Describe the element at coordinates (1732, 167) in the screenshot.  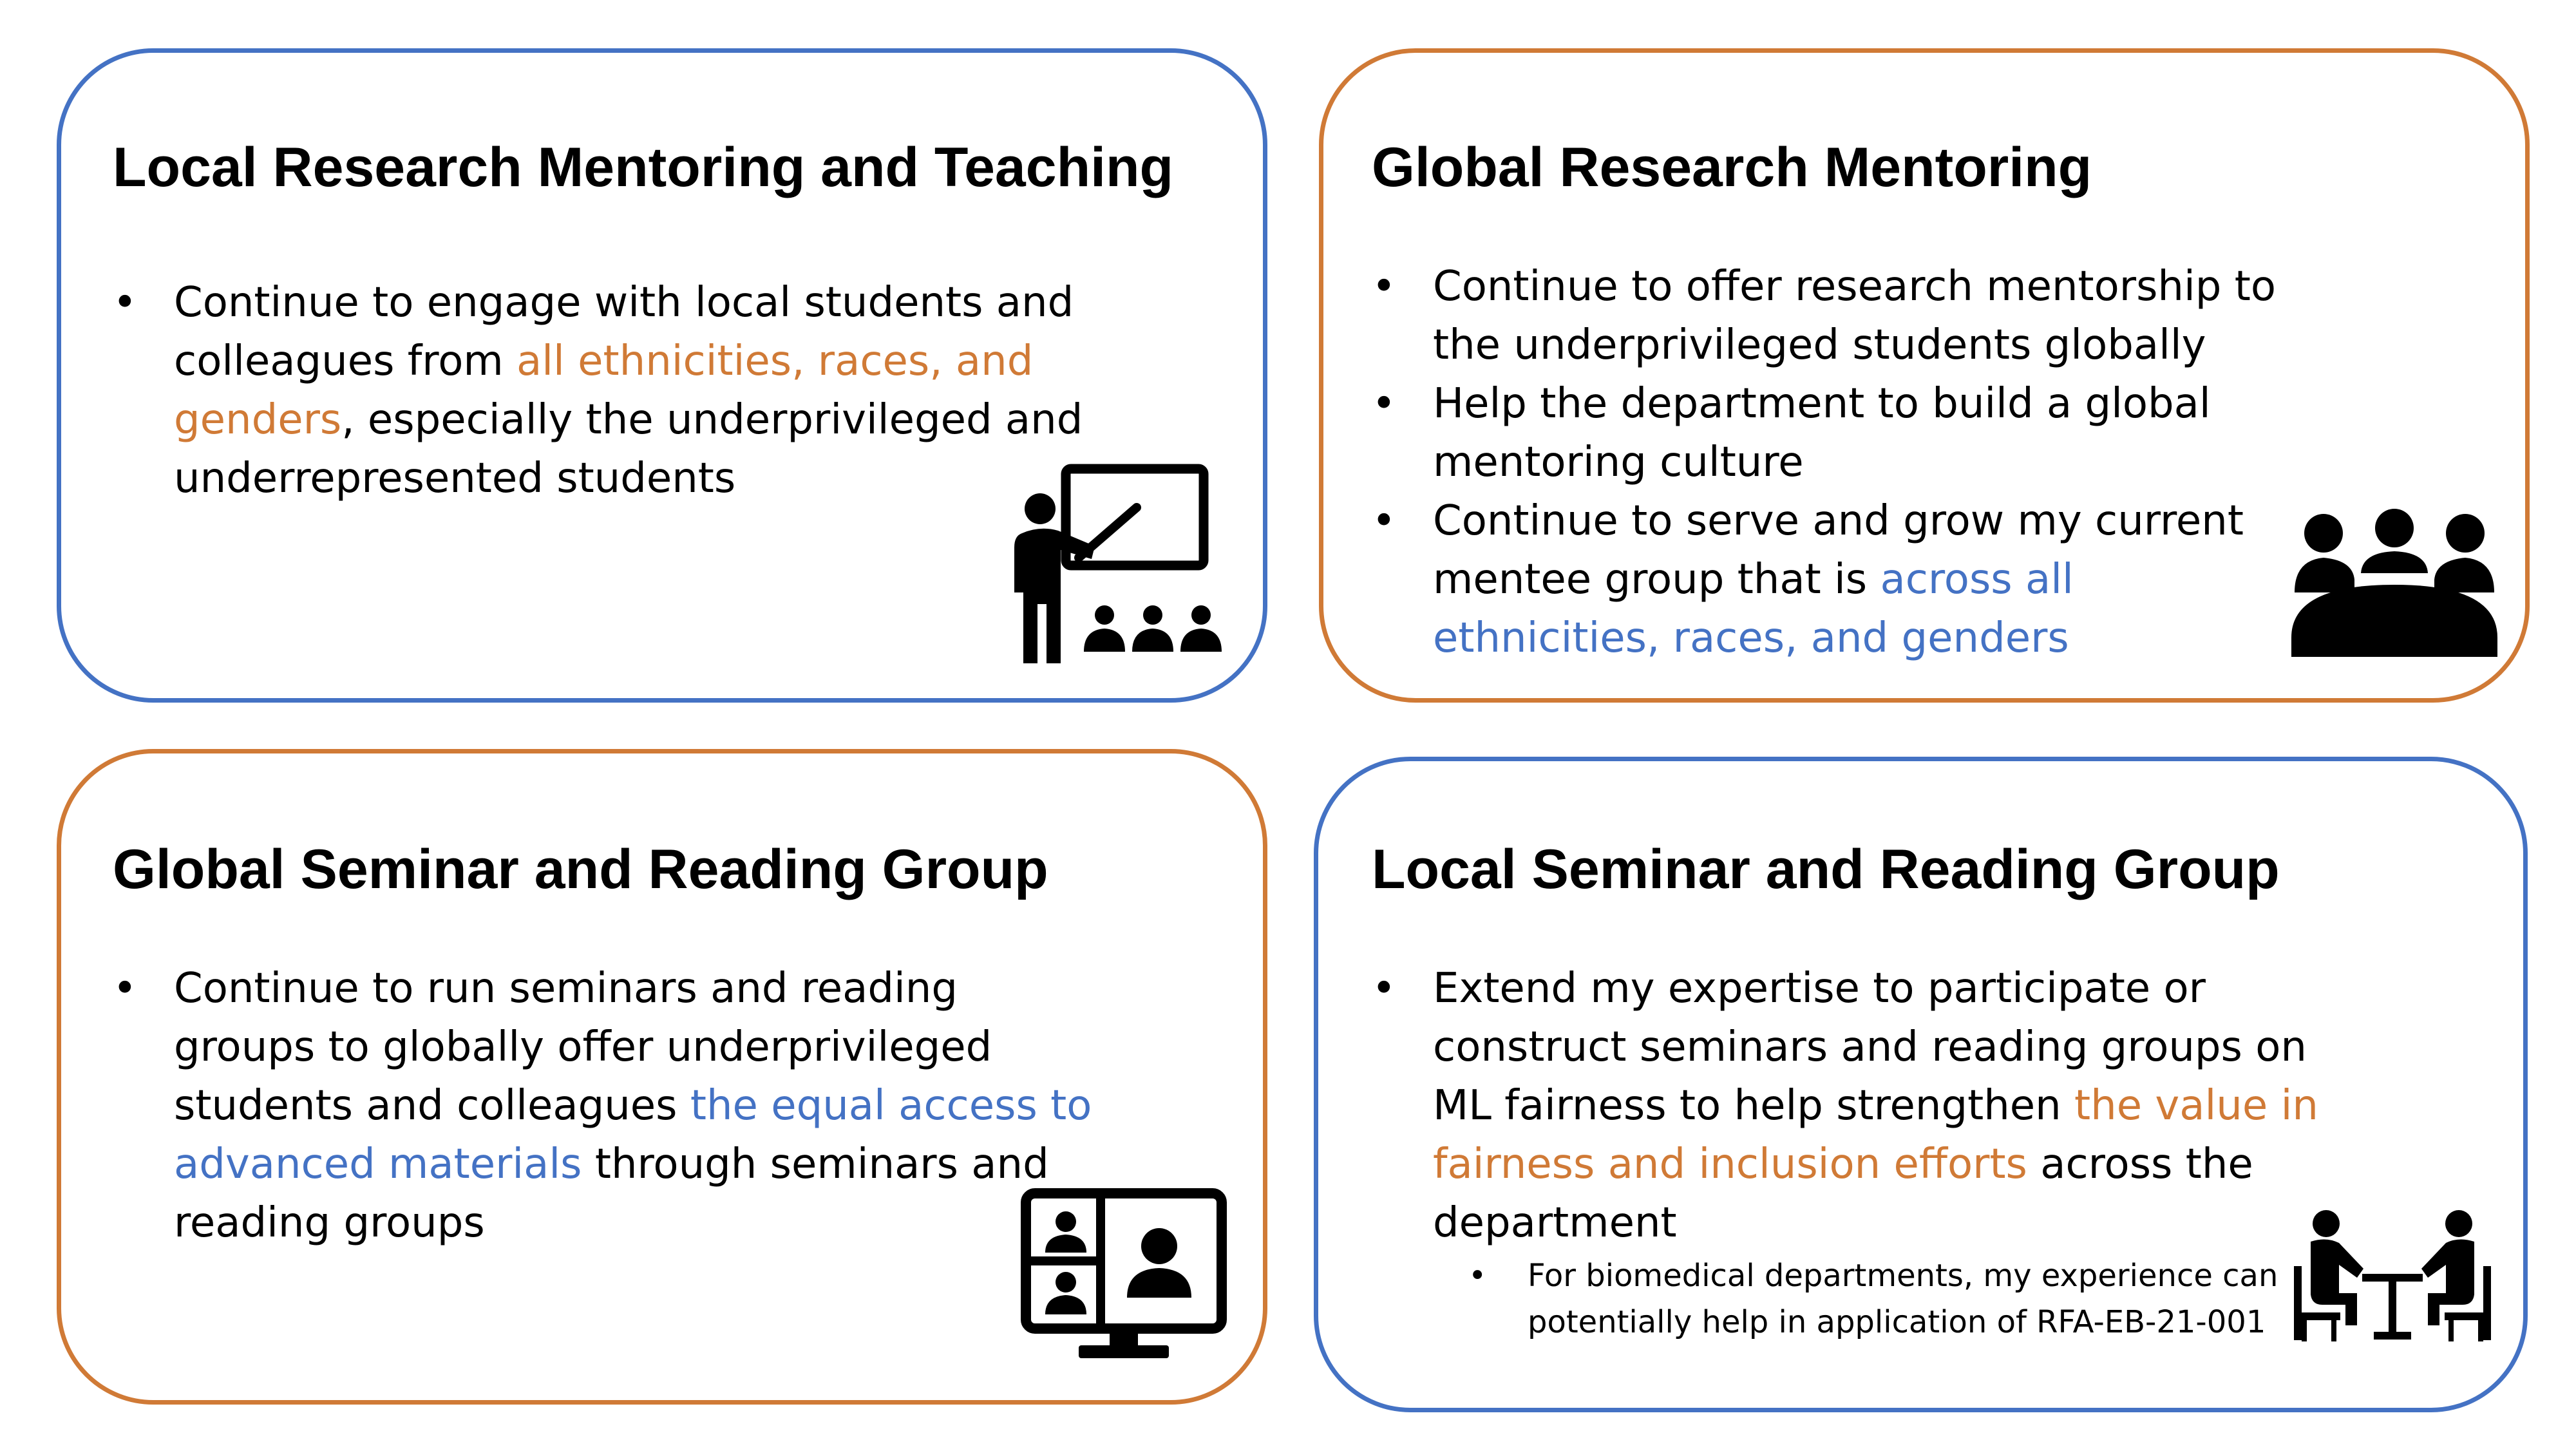
I see `card-title: Global Research Mentoring` at that location.